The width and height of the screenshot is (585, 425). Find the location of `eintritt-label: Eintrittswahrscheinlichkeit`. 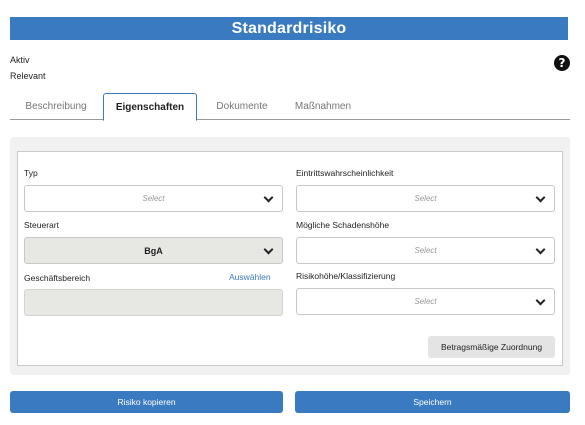

eintritt-label: Eintrittswahrscheinlichkeit is located at coordinates (345, 173).